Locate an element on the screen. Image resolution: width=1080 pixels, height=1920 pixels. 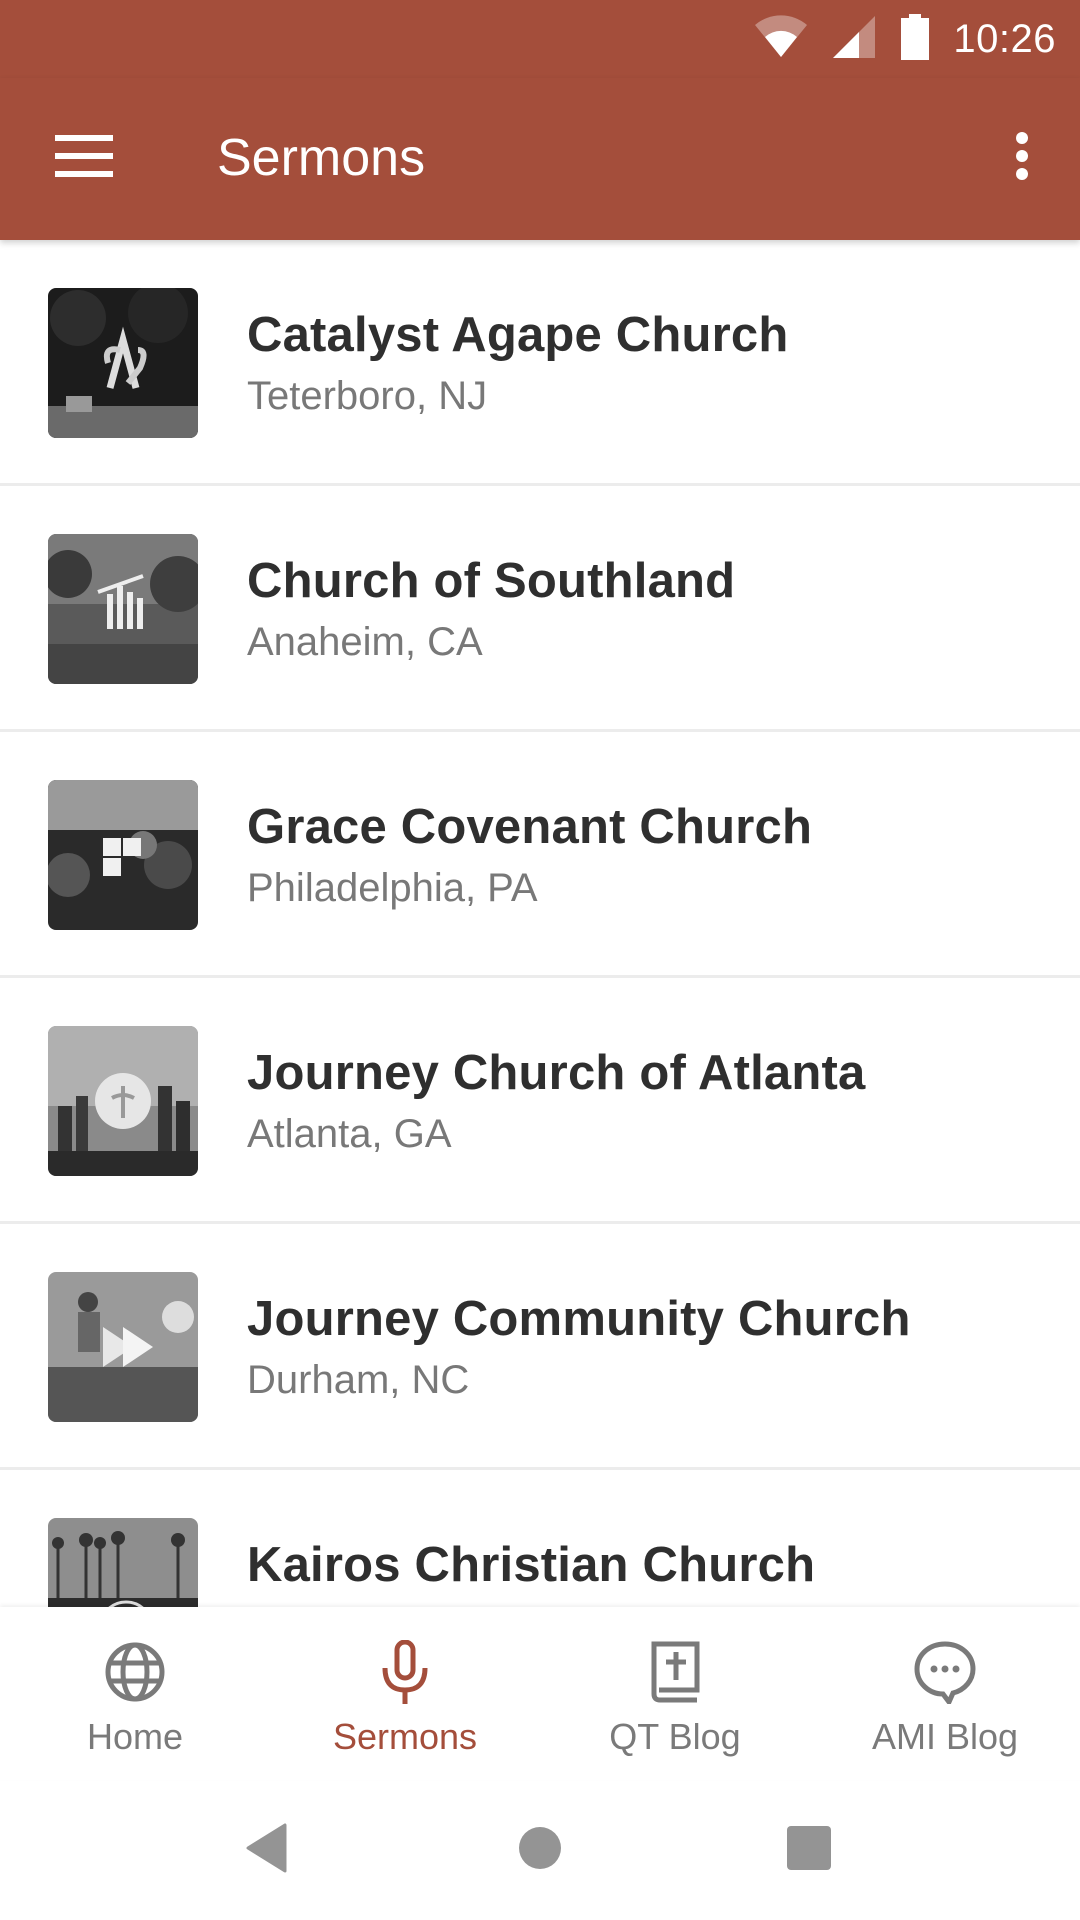
system-navigation-bar is located at coordinates (540, 1850).